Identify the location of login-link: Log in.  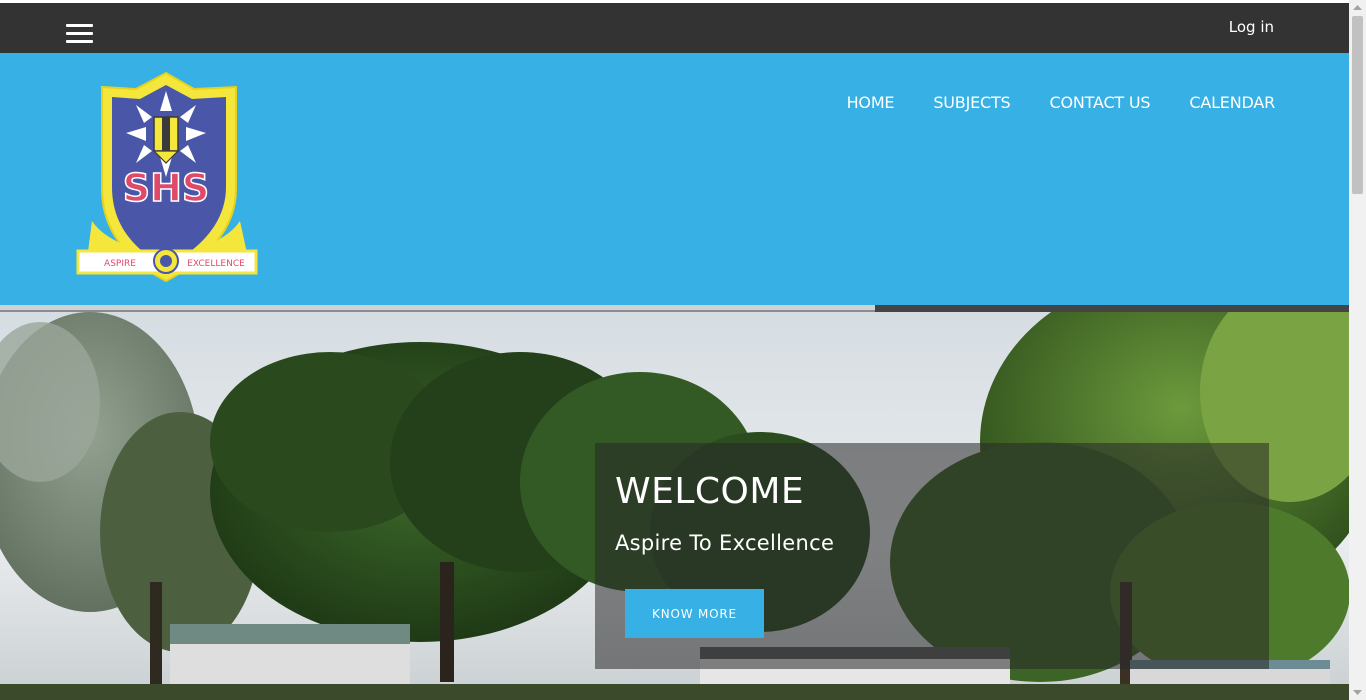
(1251, 27).